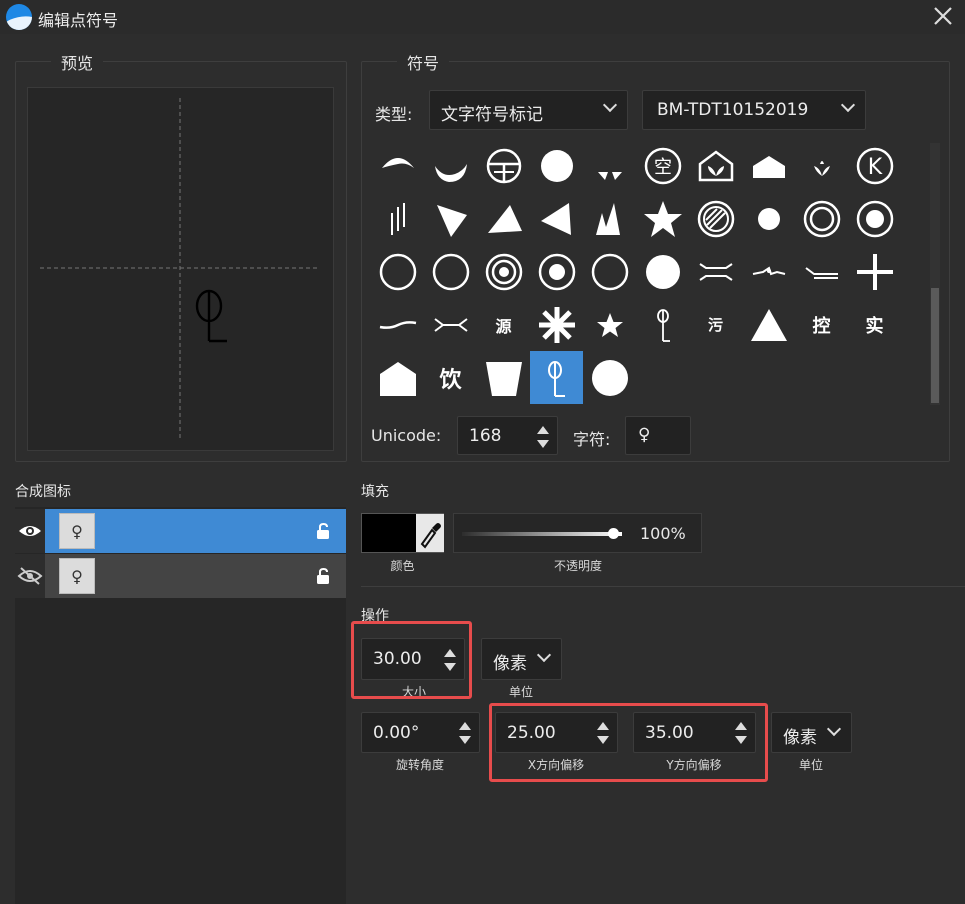 This screenshot has width=965, height=904. Describe the element at coordinates (935, 274) in the screenshot. I see `symbol-grid-scrollbar` at that location.